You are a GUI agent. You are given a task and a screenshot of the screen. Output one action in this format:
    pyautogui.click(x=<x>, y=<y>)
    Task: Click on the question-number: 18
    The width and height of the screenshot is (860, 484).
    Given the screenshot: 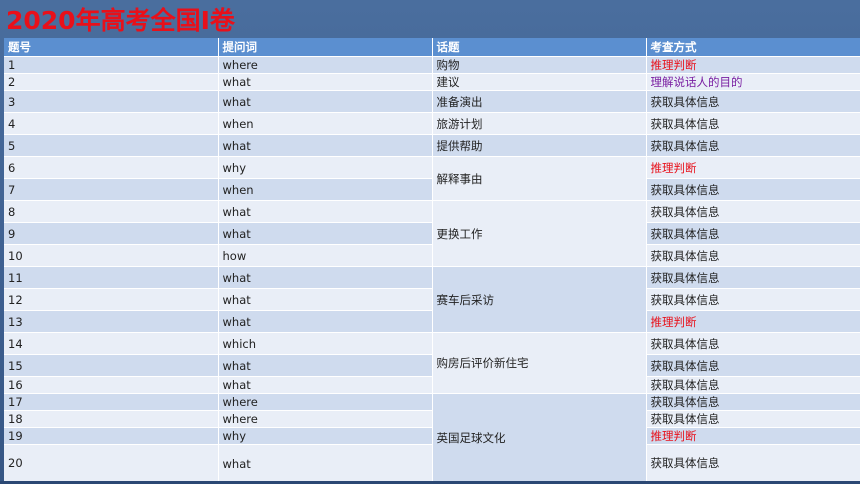 What is the action you would take?
    pyautogui.click(x=111, y=419)
    